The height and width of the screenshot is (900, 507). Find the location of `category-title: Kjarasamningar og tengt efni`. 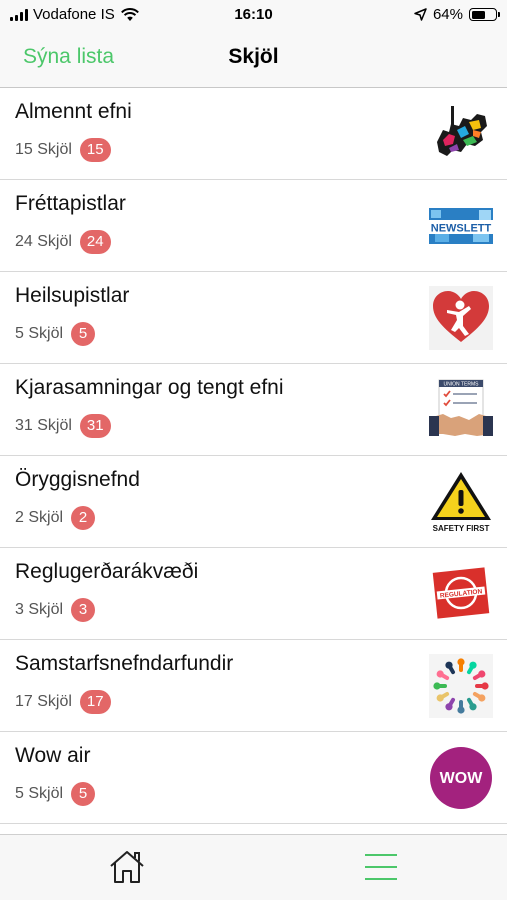

category-title: Kjarasamningar og tengt efni is located at coordinates (149, 387).